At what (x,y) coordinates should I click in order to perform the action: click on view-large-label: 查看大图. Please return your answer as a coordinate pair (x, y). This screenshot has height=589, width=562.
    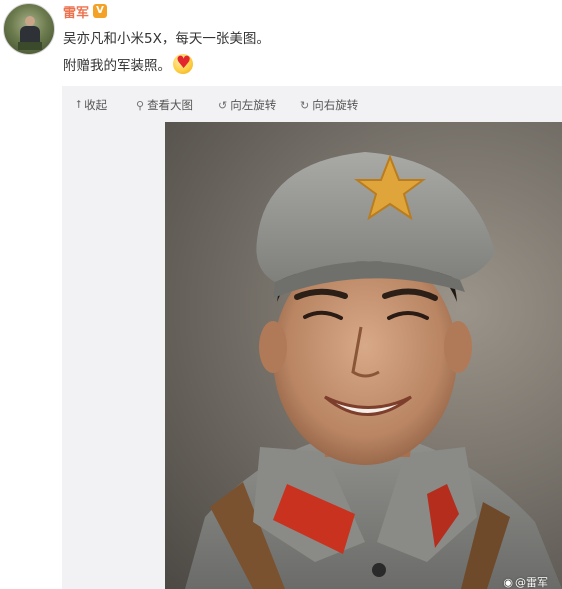
    Looking at the image, I should click on (170, 105).